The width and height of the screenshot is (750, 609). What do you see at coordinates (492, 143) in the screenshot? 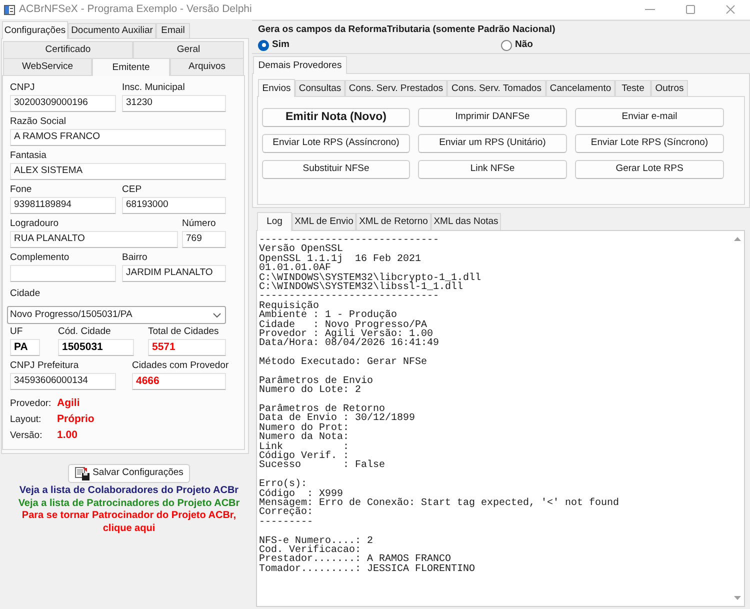
I see `action-button: Enviar um RPS (Unitário)` at bounding box center [492, 143].